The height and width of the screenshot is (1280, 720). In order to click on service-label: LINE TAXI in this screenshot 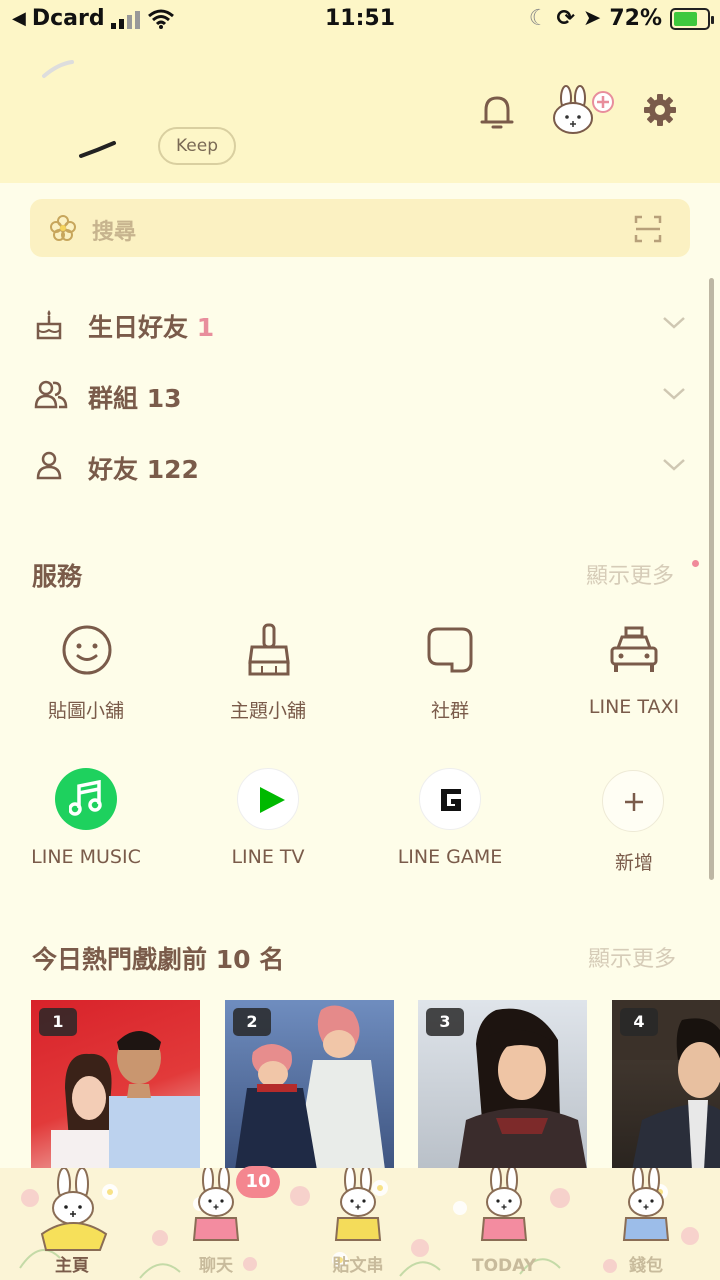, I will do `click(634, 707)`.